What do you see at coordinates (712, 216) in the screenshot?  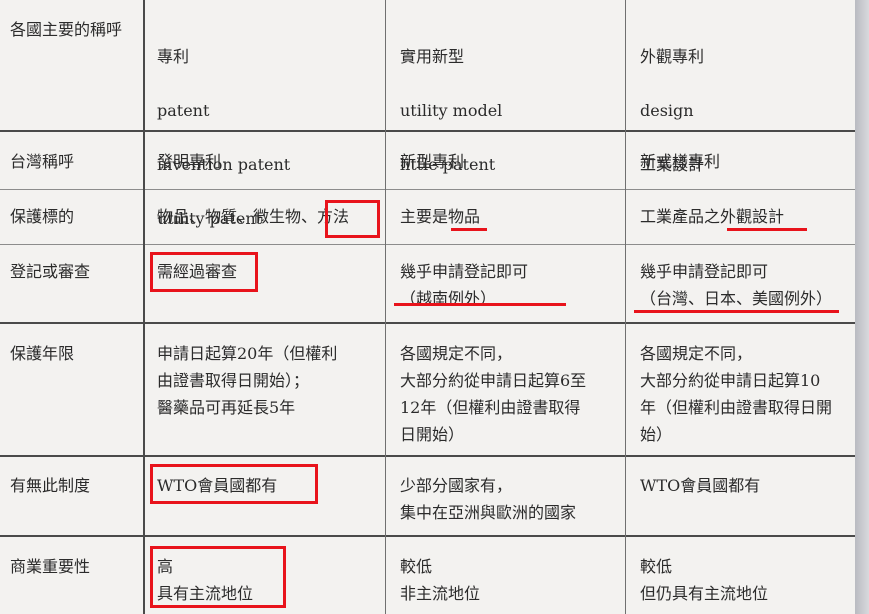 I see `cell-text: 工業產品之外觀設計` at bounding box center [712, 216].